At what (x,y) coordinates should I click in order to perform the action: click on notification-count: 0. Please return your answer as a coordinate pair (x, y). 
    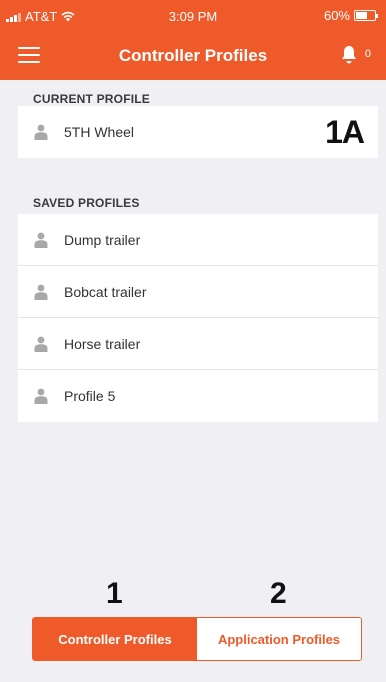
    Looking at the image, I should click on (367, 54).